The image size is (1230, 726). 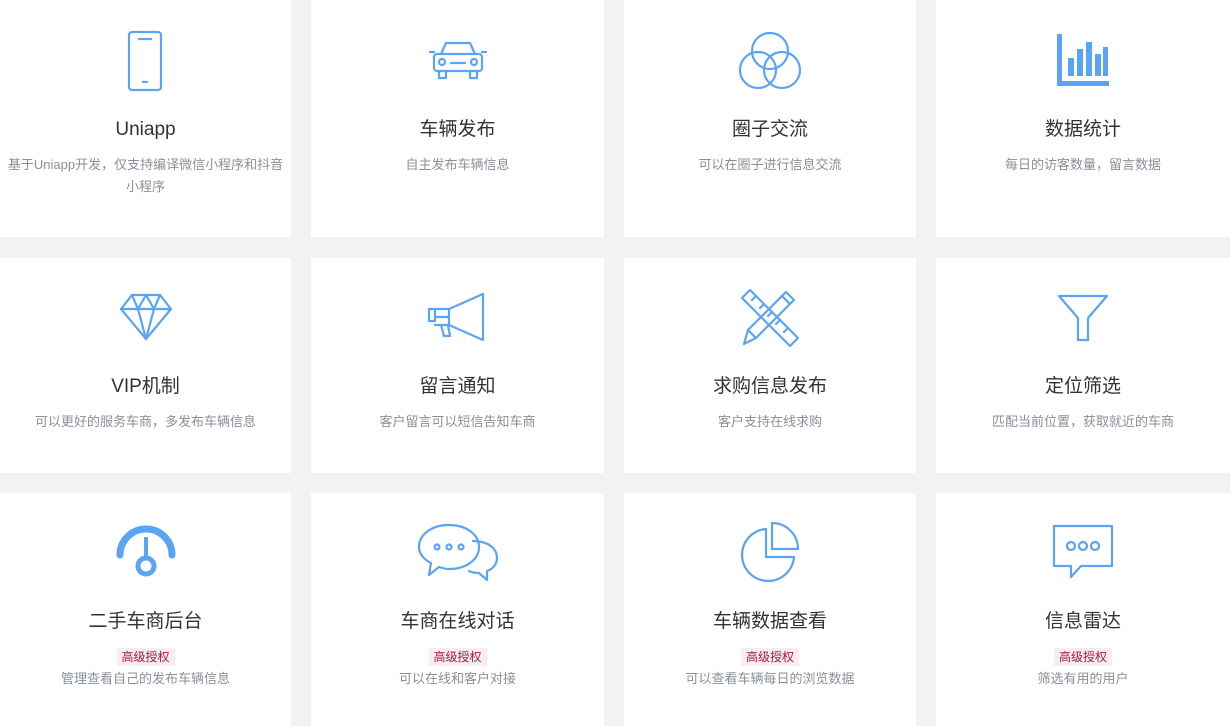 I want to click on feature-title: 留言通知, so click(x=457, y=386).